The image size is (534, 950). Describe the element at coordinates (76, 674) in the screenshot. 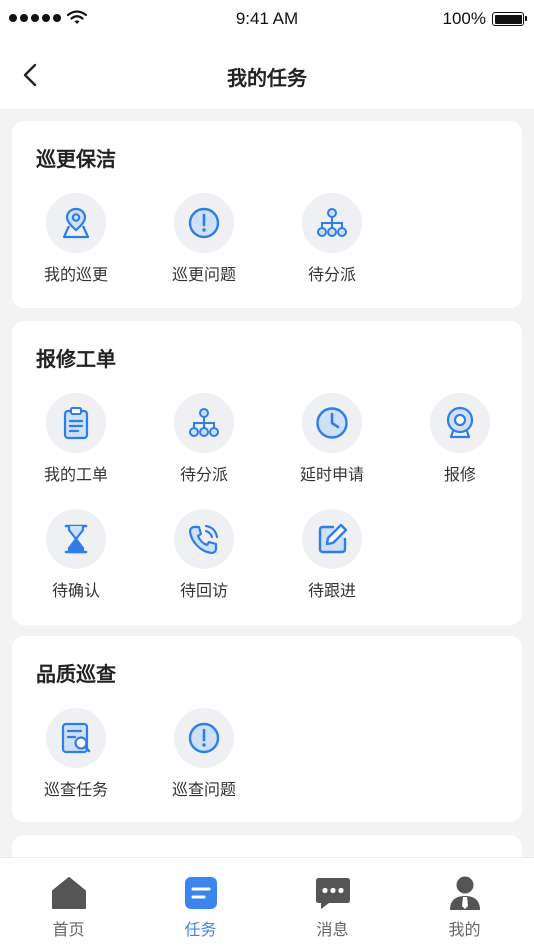

I see `section-title: 品质巡查` at that location.